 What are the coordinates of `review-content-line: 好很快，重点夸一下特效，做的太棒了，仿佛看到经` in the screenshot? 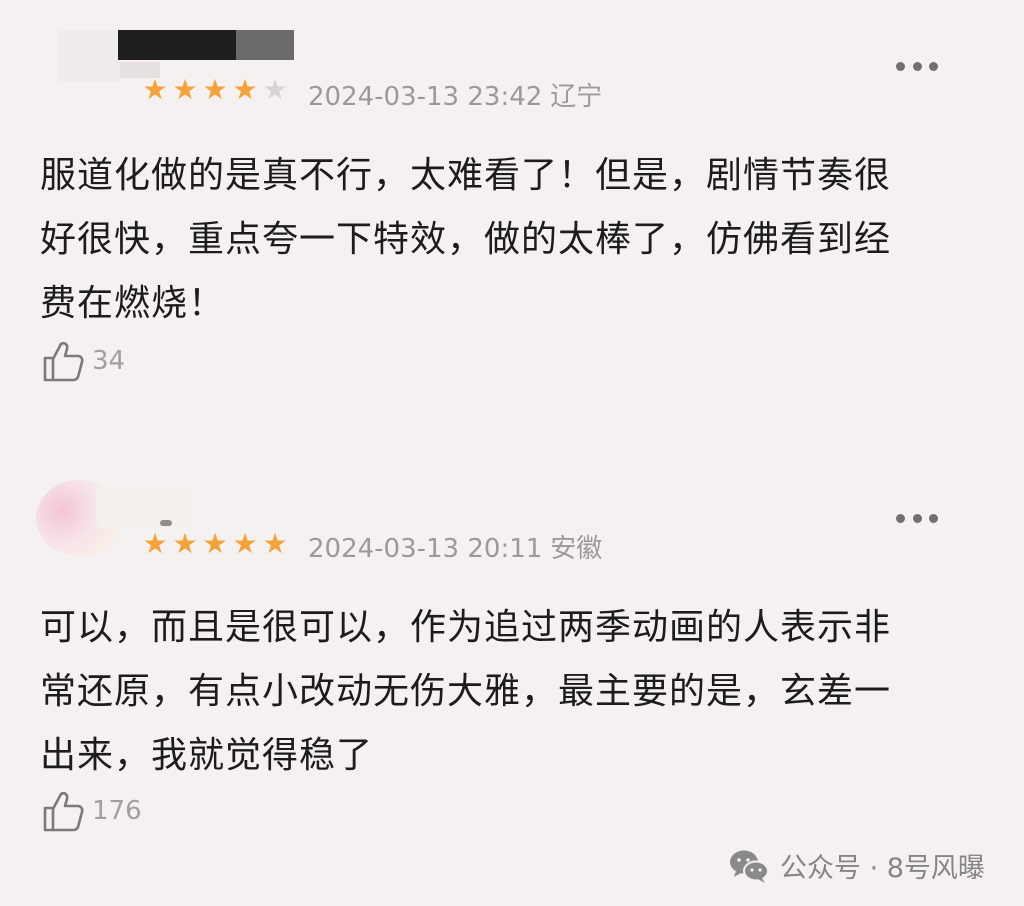 It's located at (466, 239).